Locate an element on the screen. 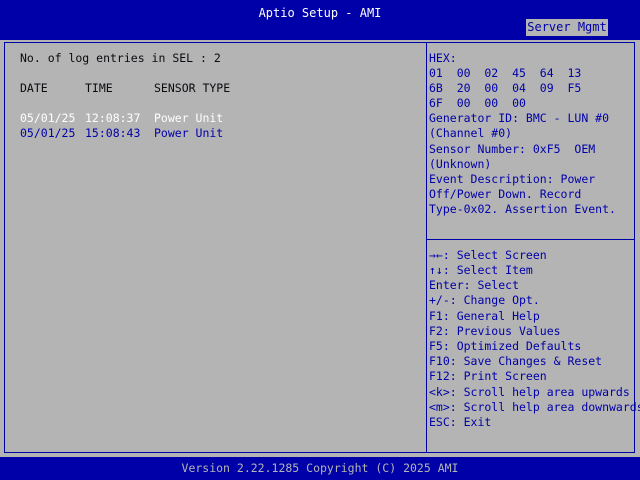 Image resolution: width=640 pixels, height=480 pixels. key-help-f5: F5: Optimized Defaults is located at coordinates (505, 346).